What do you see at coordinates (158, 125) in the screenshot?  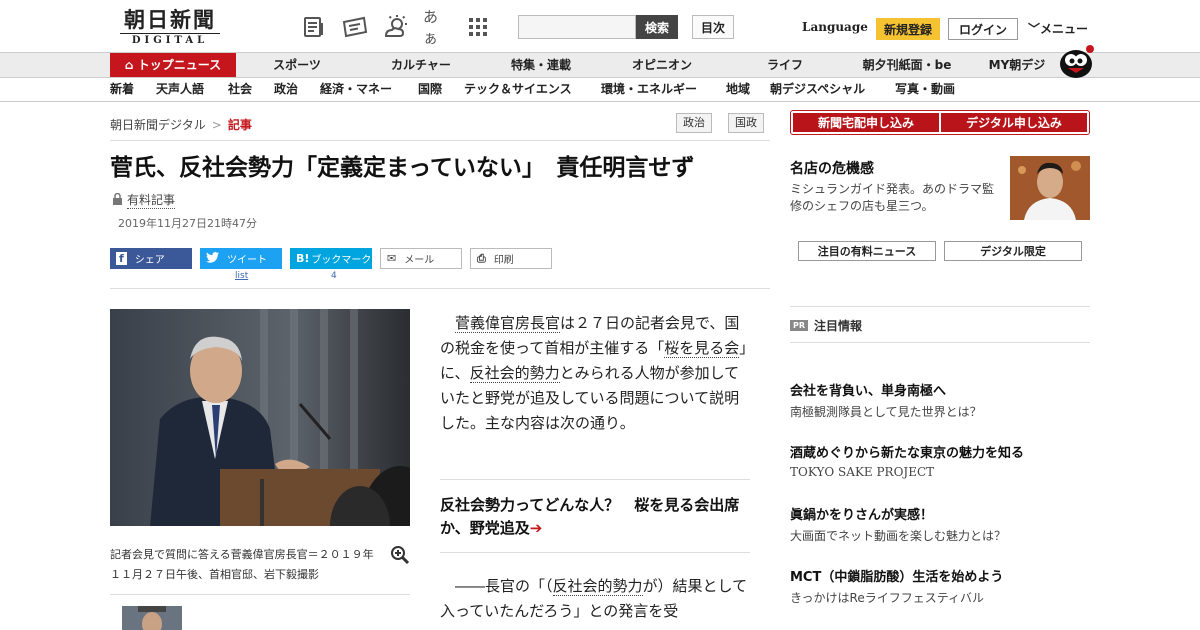 I see `breadcrumb-home: 朝日新聞デジタル` at bounding box center [158, 125].